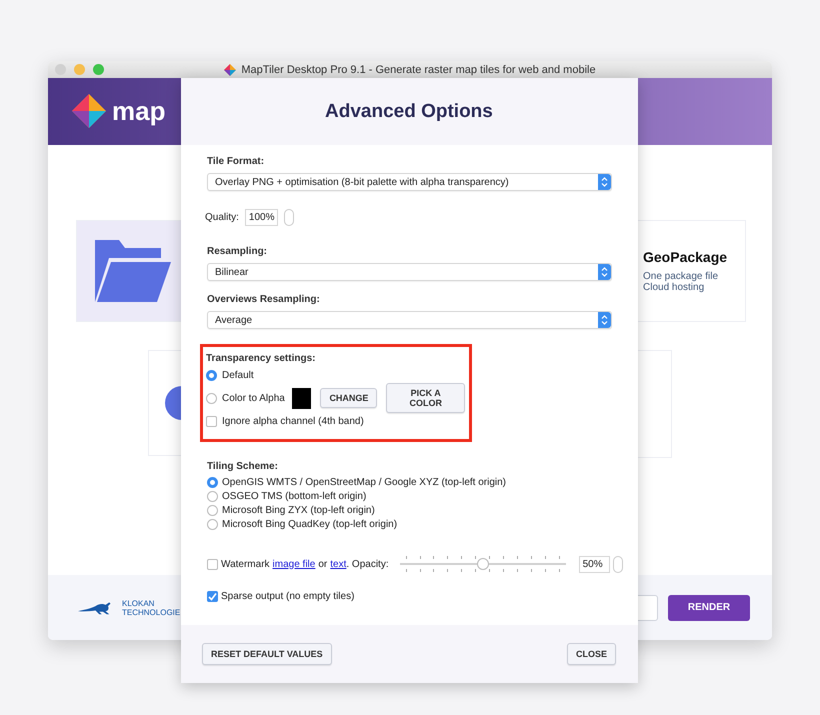  Describe the element at coordinates (222, 217) in the screenshot. I see `field-label: Quality:` at that location.